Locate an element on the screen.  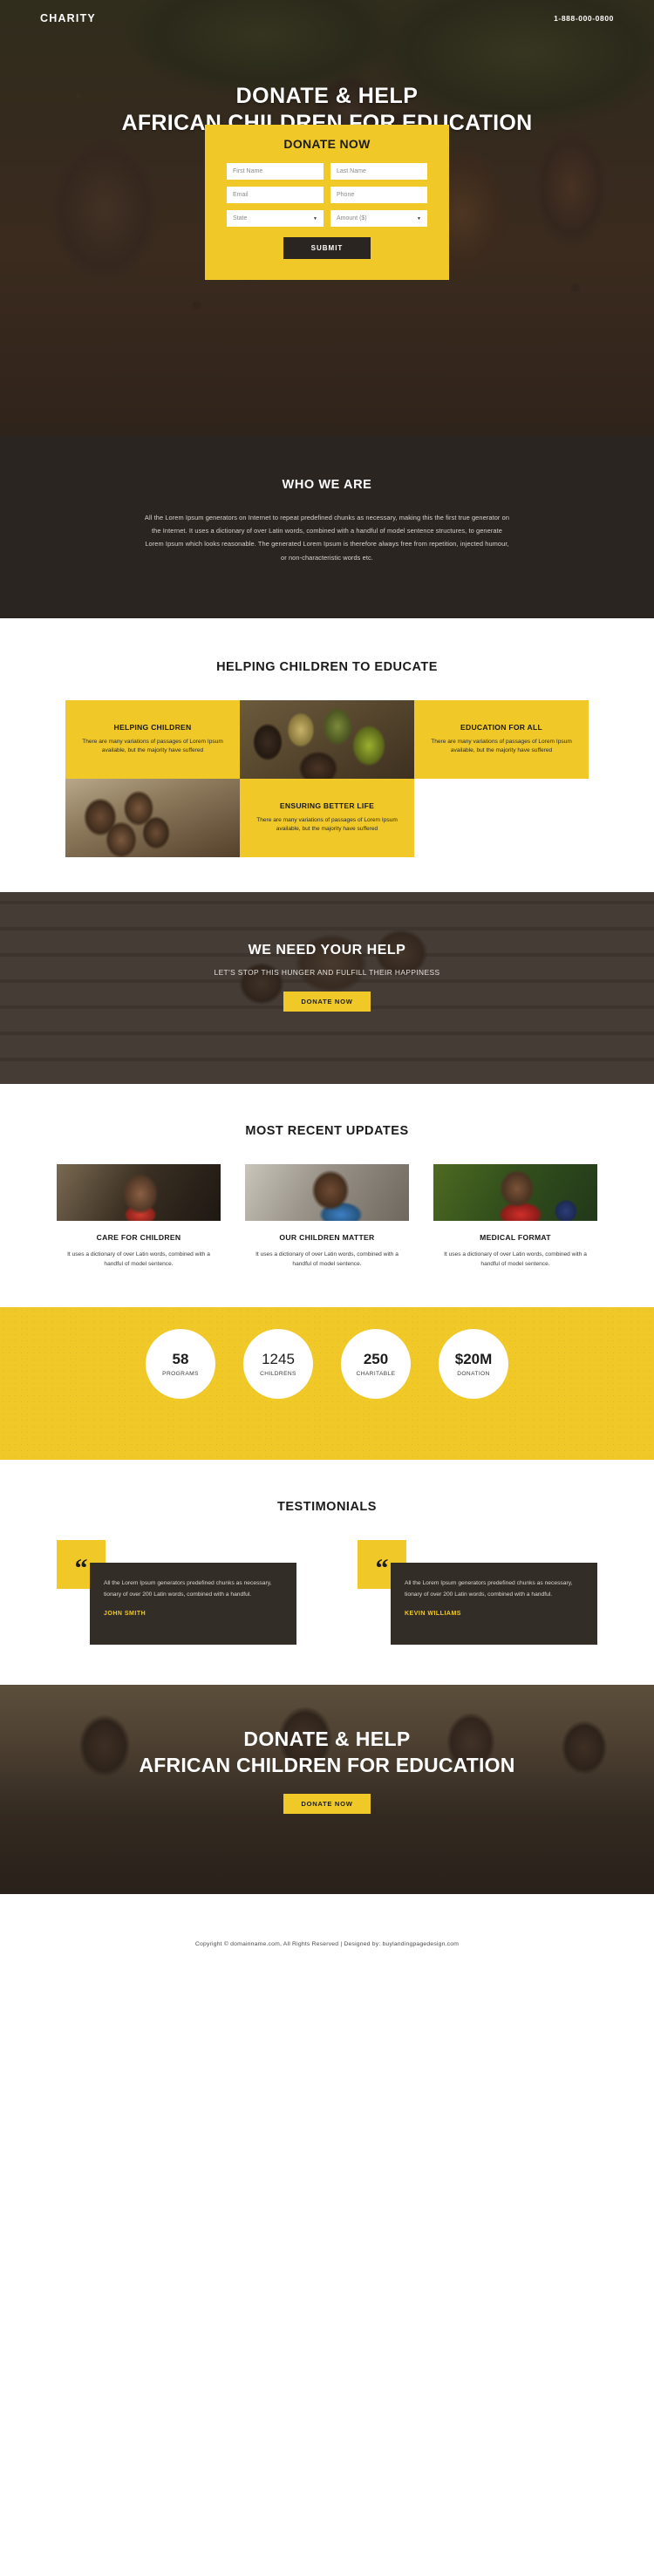
brand-logo: CHARITY is located at coordinates (68, 18).